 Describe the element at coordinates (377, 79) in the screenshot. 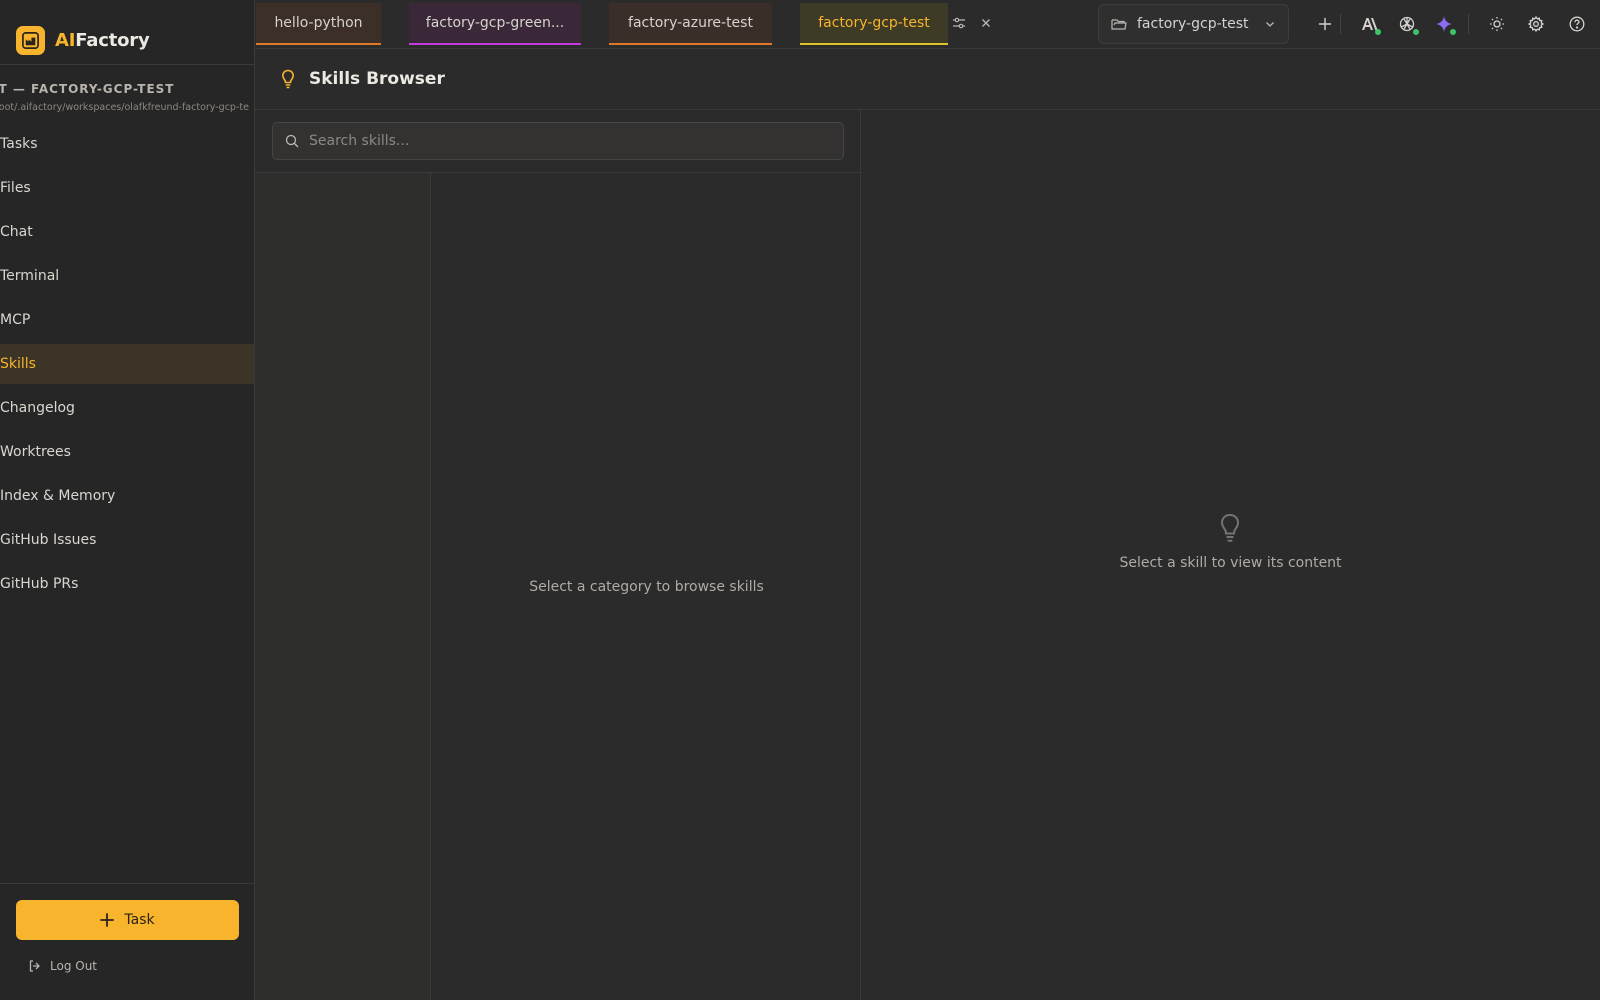

I see `page-title: Skills Browser` at that location.